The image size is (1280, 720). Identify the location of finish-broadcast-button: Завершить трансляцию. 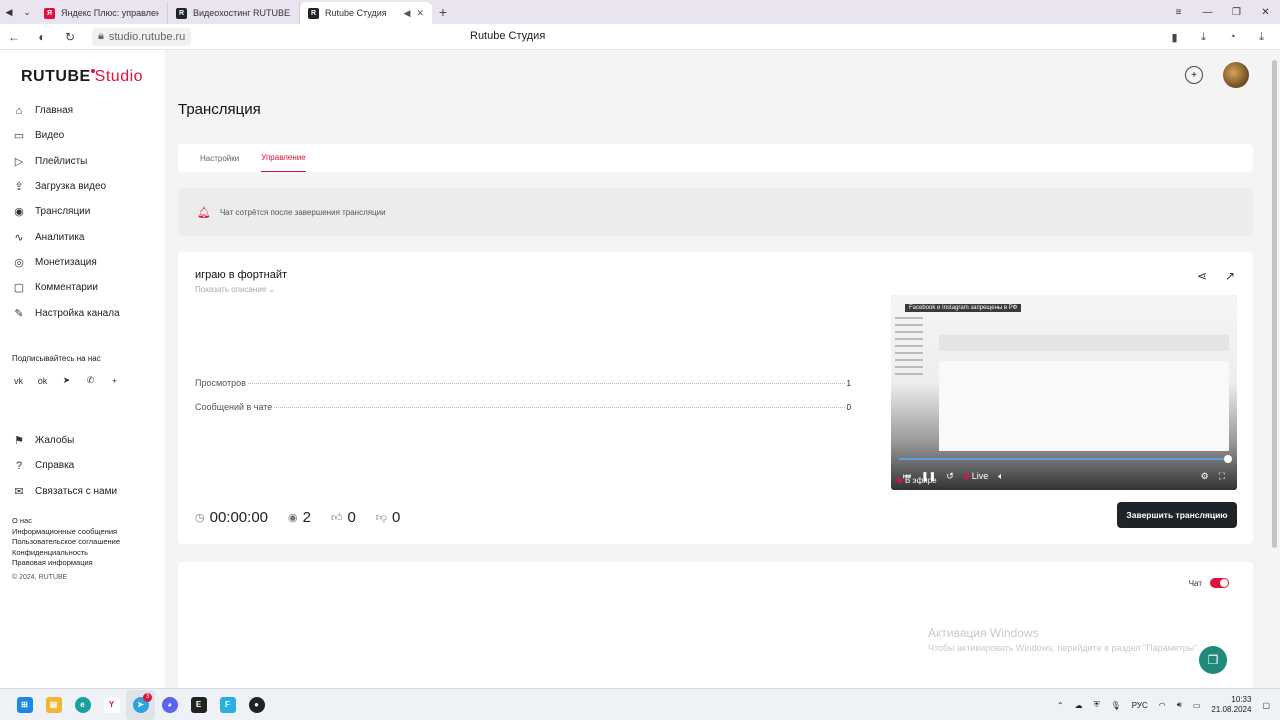
(1177, 515).